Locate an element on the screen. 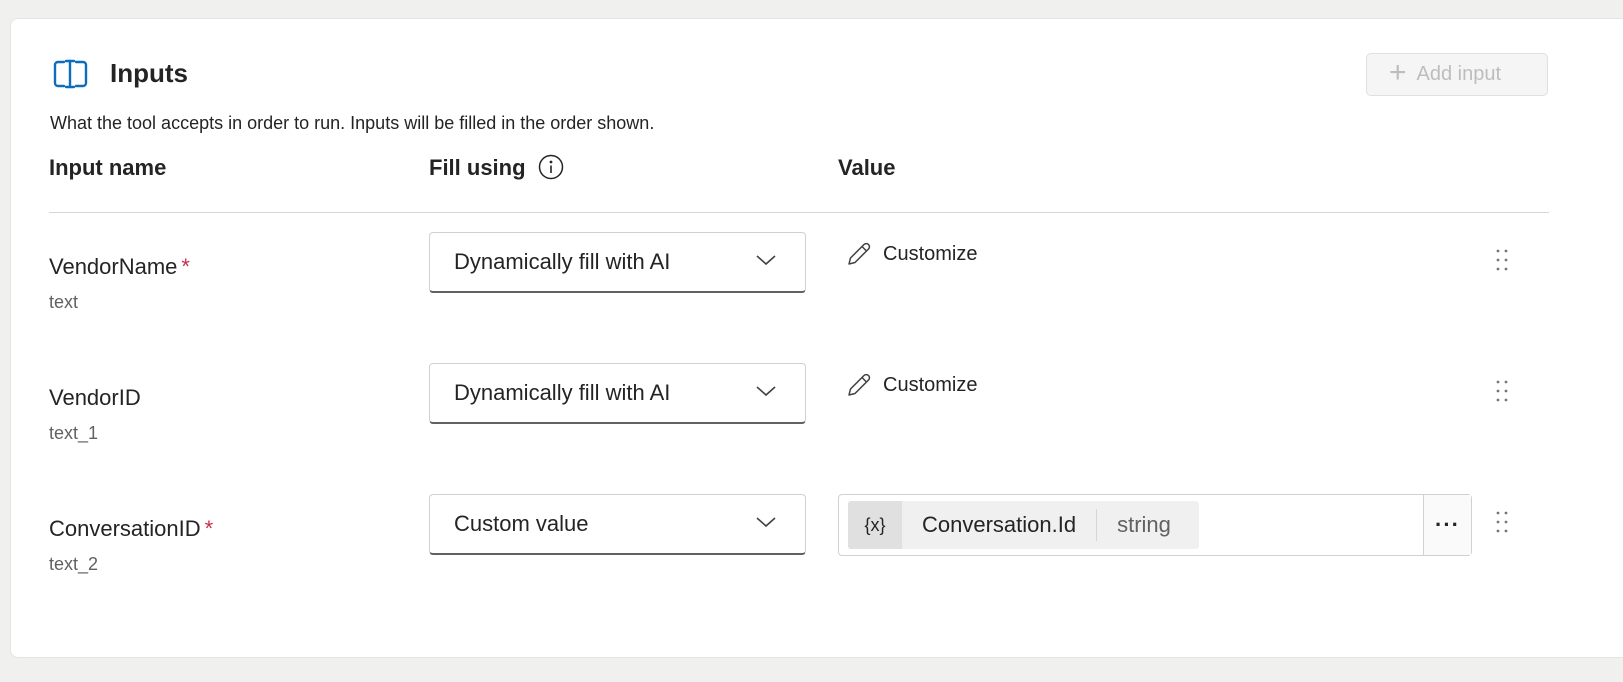 The width and height of the screenshot is (1623, 682). input-bracket-icon is located at coordinates (70, 74).